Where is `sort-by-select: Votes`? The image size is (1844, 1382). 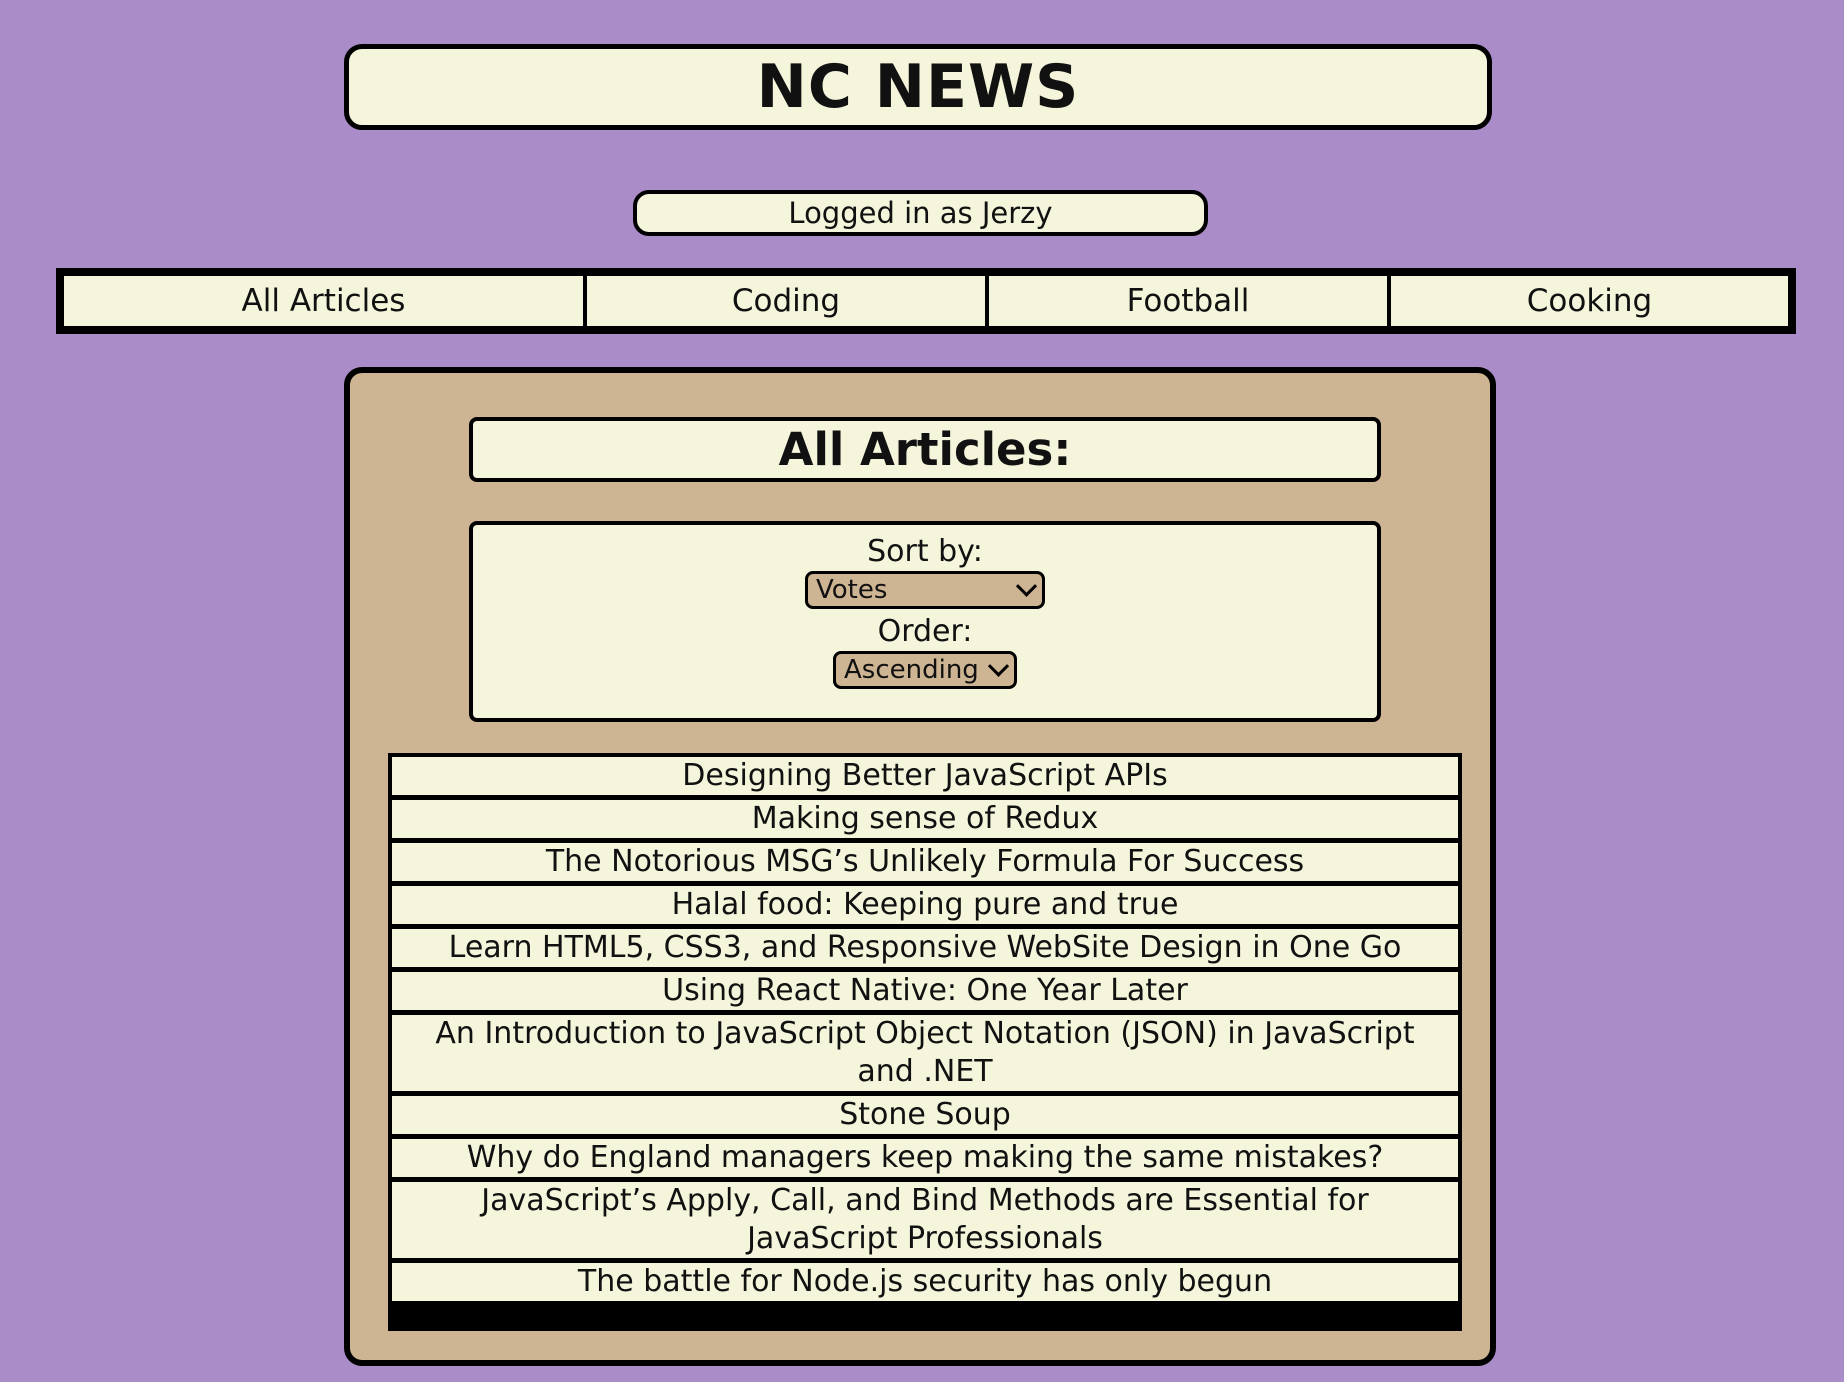
sort-by-select: Votes is located at coordinates (925, 590).